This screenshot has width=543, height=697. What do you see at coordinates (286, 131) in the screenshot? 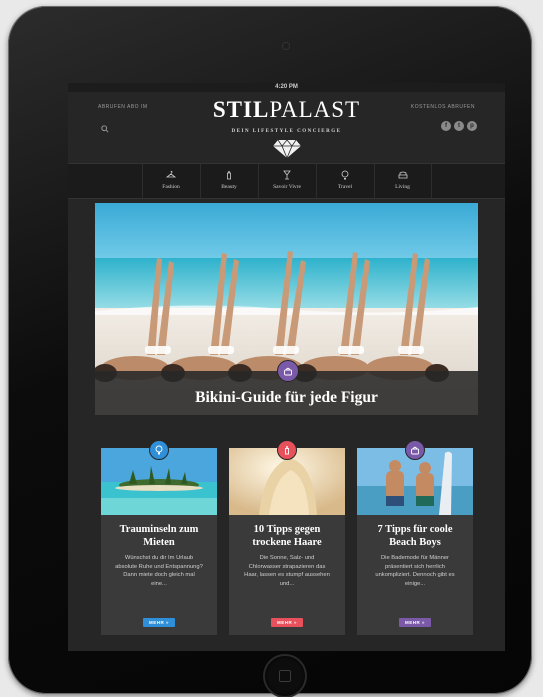
I see `tagline: DEIN LIFESTYLE CONCIERGE` at bounding box center [286, 131].